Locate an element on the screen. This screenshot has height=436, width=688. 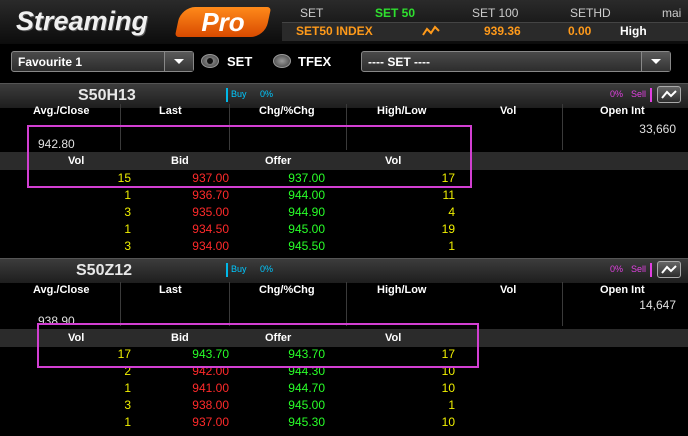
depth-offer-vol-cell: 4 is located at coordinates (451, 212).